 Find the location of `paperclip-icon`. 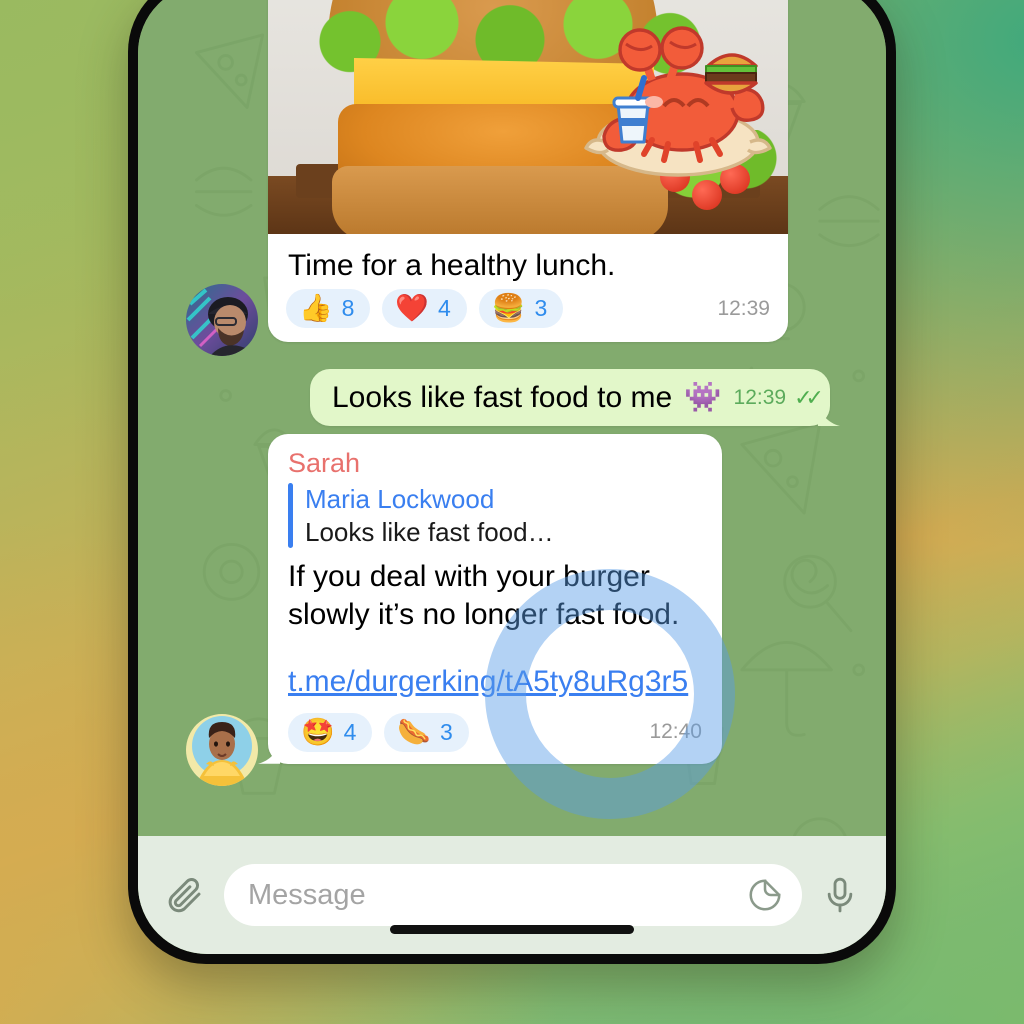

paperclip-icon is located at coordinates (184, 895).